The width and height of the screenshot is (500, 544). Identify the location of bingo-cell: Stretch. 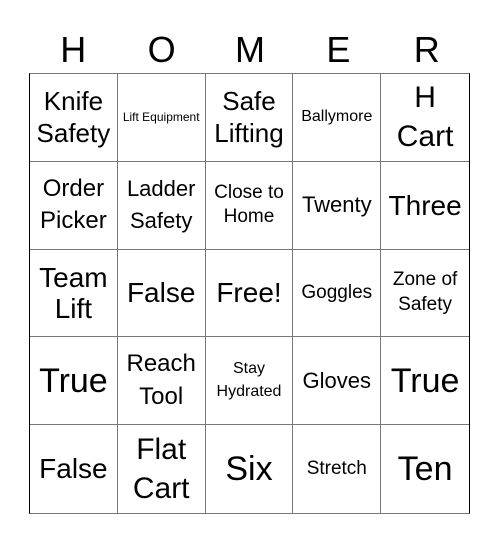
(337, 469).